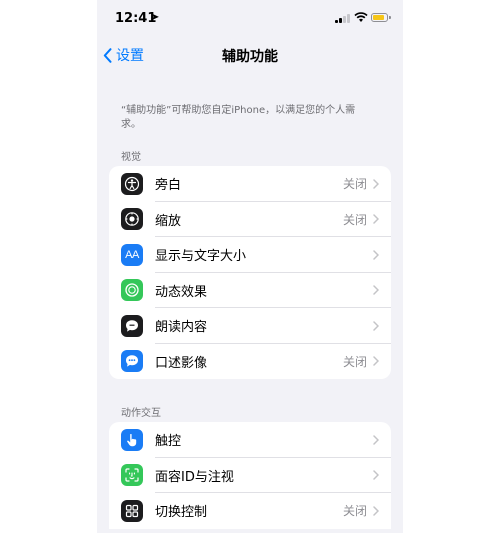 The image size is (500, 533). Describe the element at coordinates (132, 290) in the screenshot. I see `motion-icon` at that location.